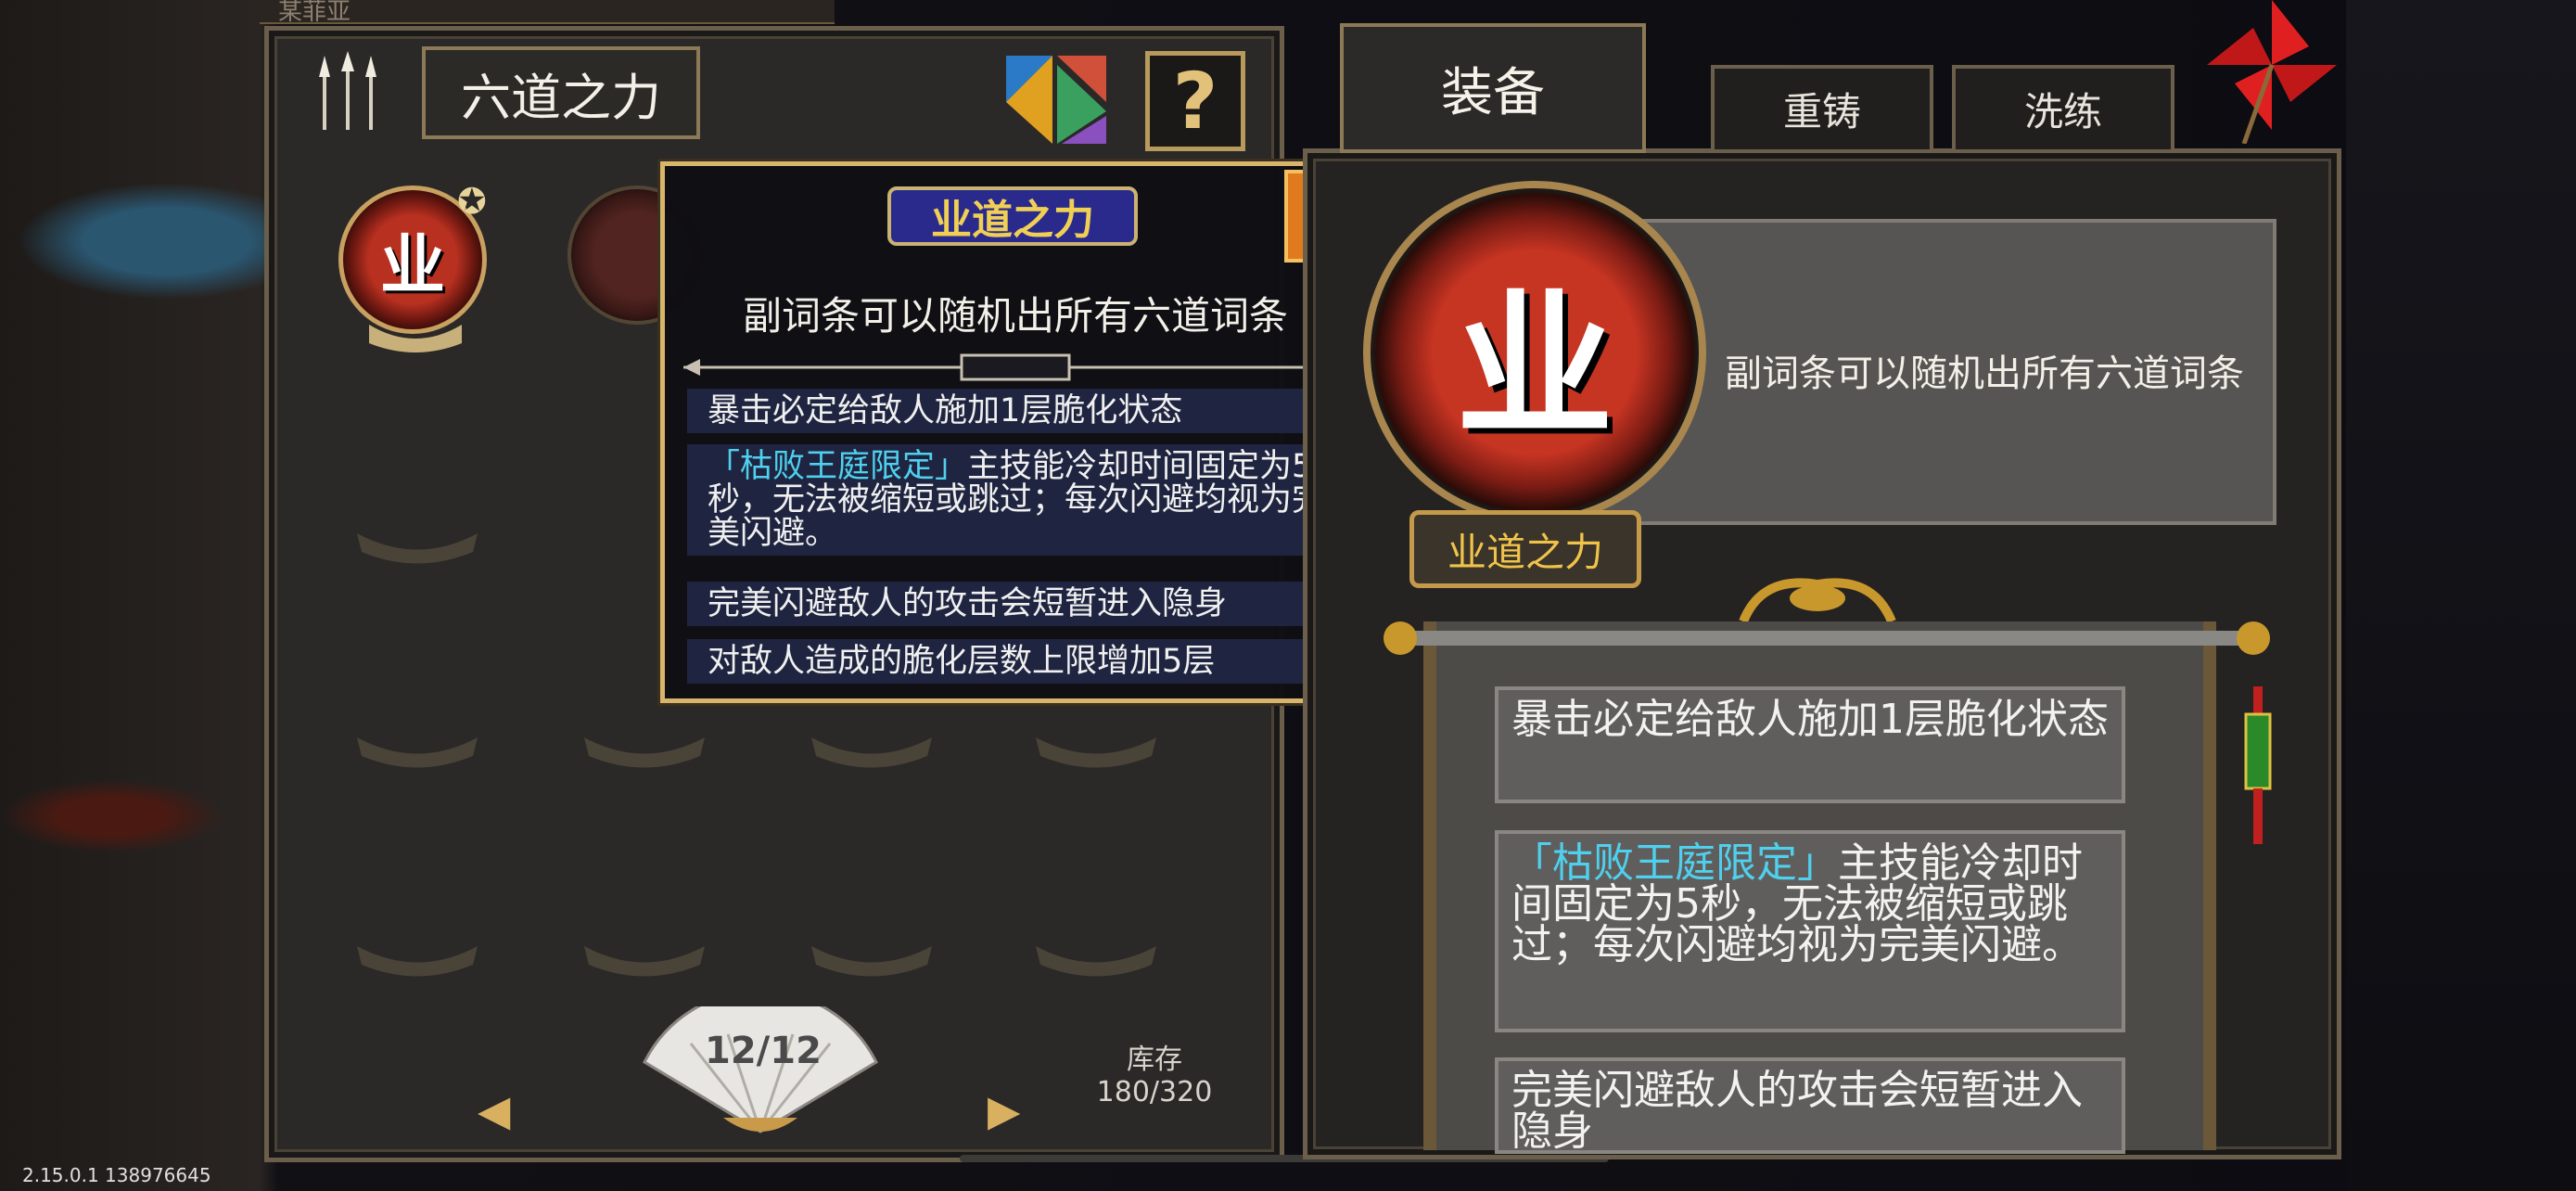 This screenshot has width=2576, height=1191. I want to click on tooltip-affix-row: 对敌人造成的脆化层数上限增加5层, so click(1017, 662).